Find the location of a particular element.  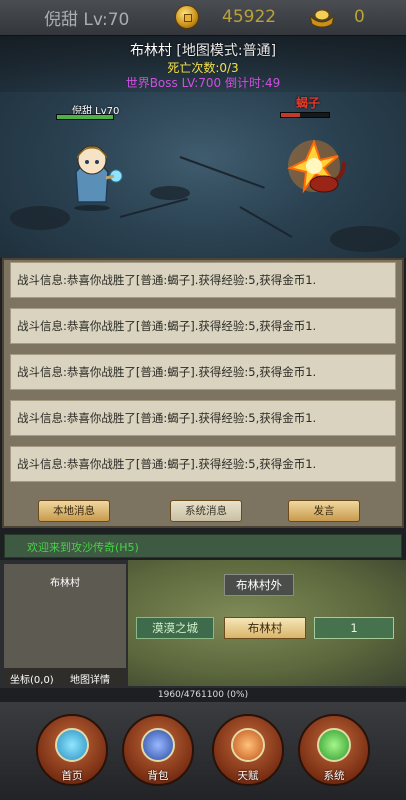

phoenix-icon is located at coordinates (248, 745).